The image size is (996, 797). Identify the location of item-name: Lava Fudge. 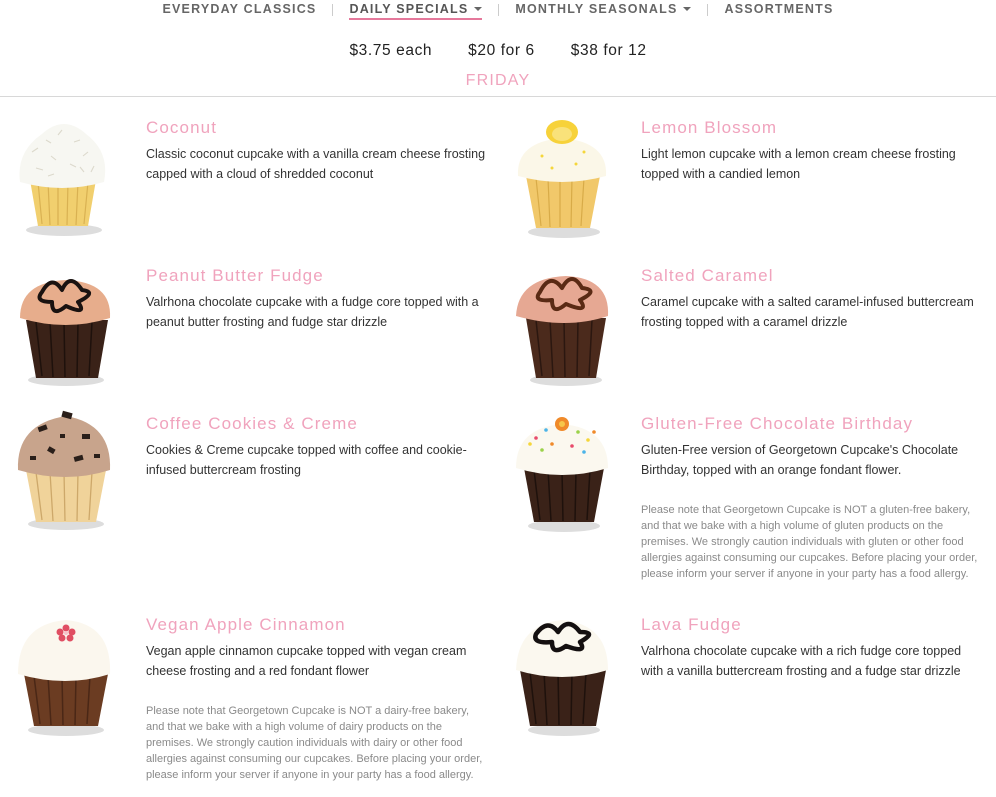
(811, 625).